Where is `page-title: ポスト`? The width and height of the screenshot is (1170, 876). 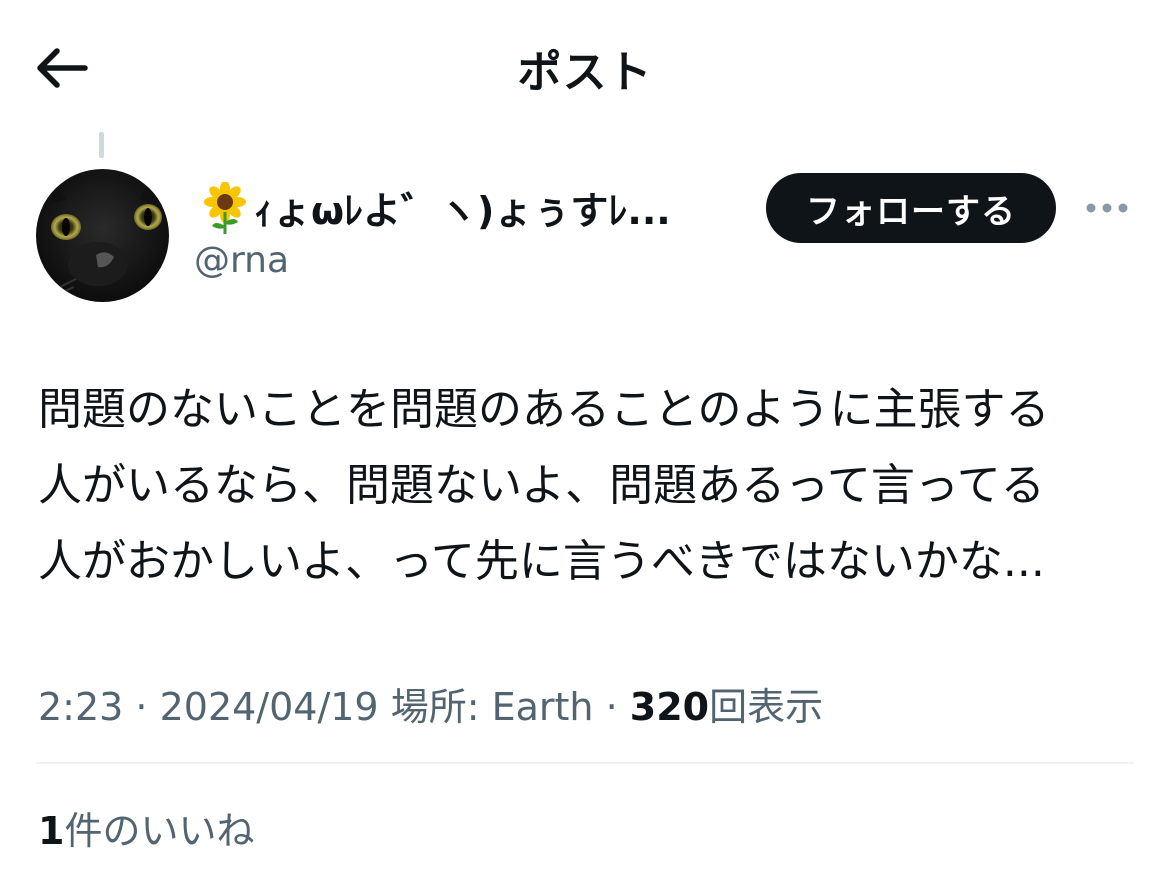 page-title: ポスト is located at coordinates (585, 72).